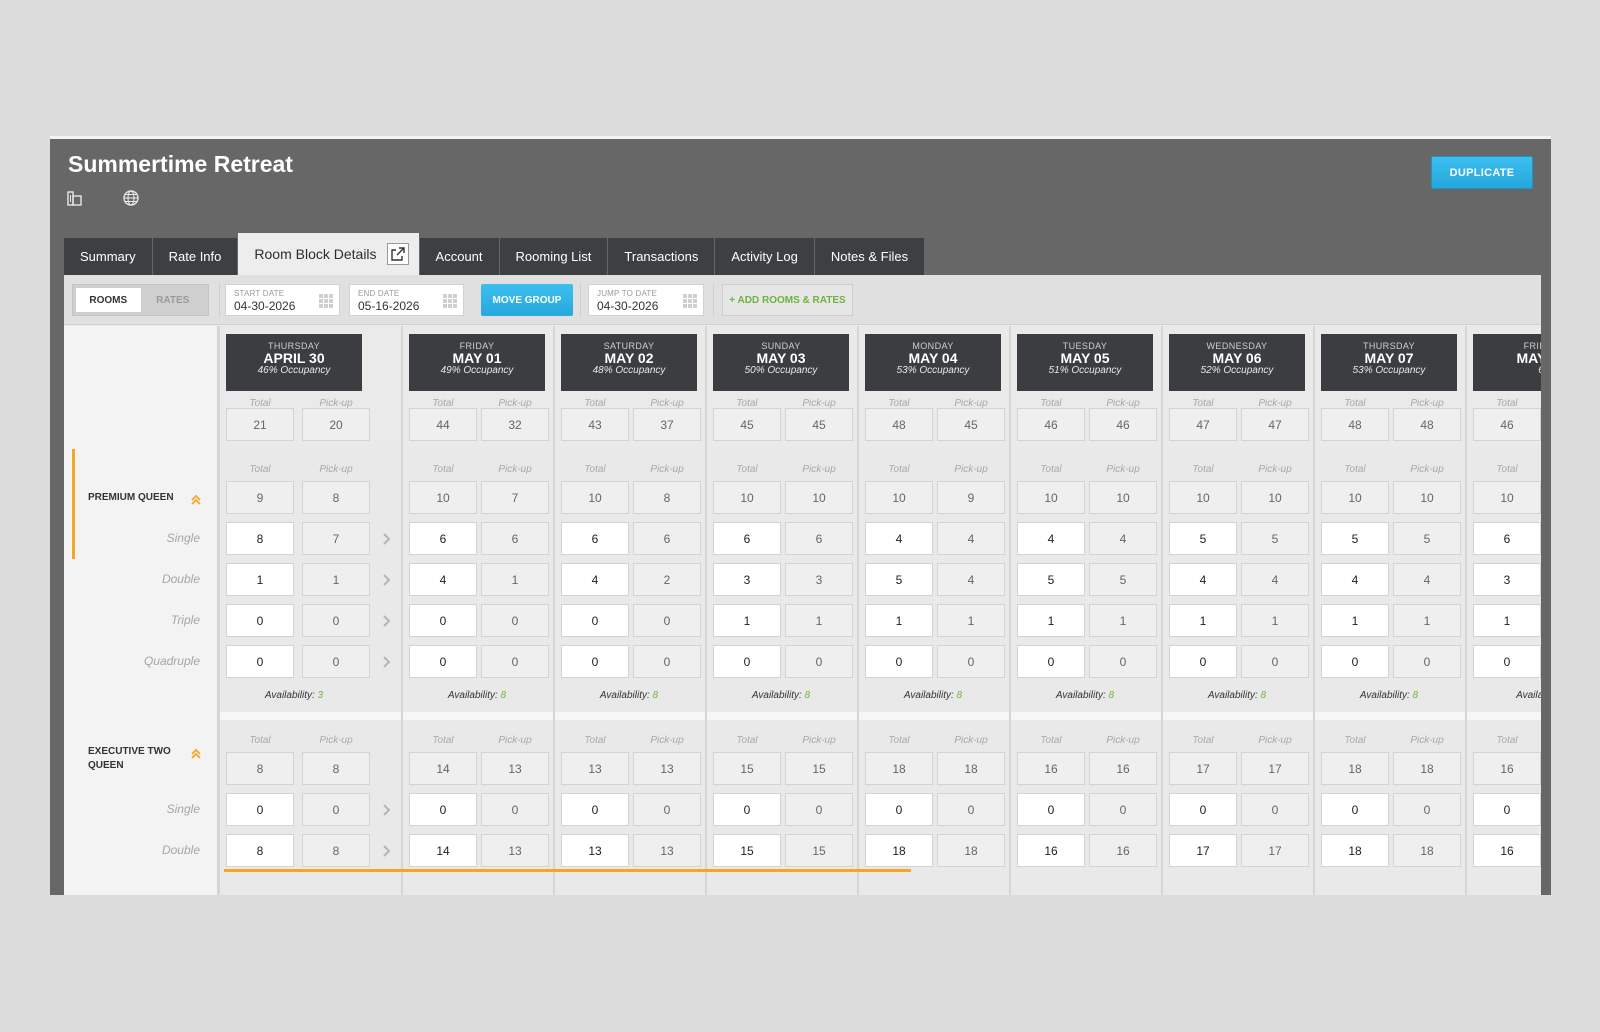 This screenshot has height=1032, width=1600. I want to click on jump-to-date-field: JUMP TO DATE 04-30-2026, so click(646, 300).